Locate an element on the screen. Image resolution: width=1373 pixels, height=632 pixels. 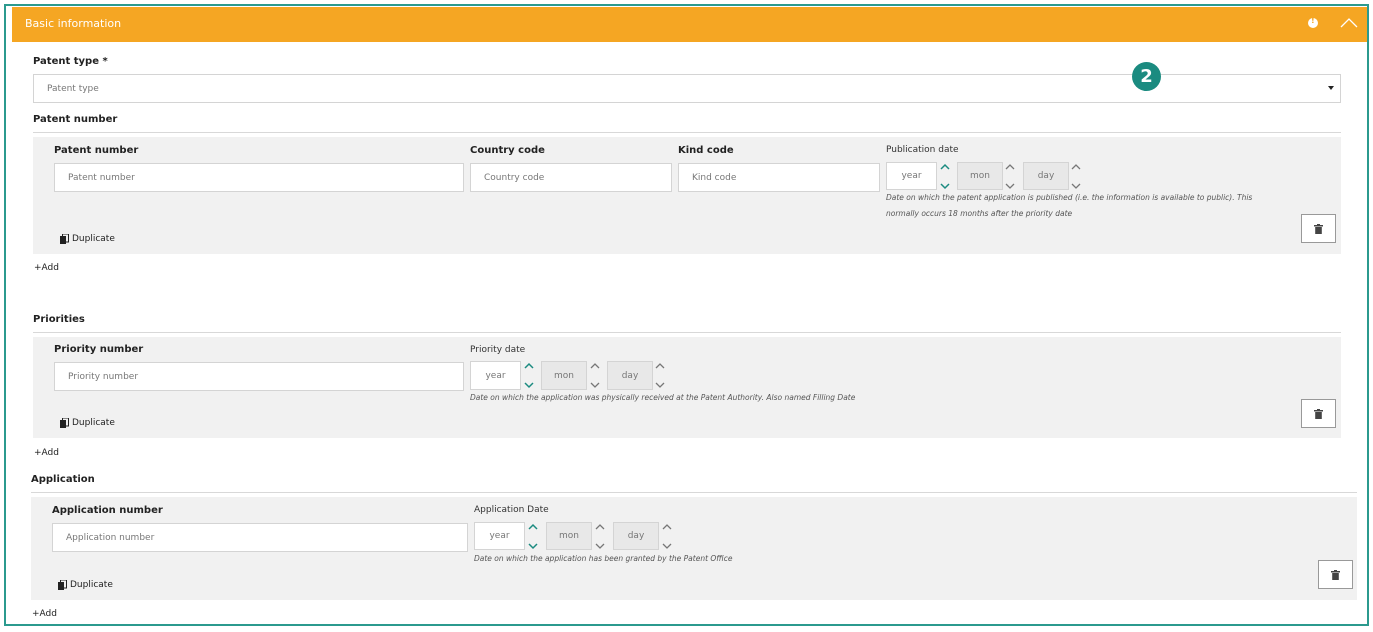
add-application-button: +Add is located at coordinates (44, 614).